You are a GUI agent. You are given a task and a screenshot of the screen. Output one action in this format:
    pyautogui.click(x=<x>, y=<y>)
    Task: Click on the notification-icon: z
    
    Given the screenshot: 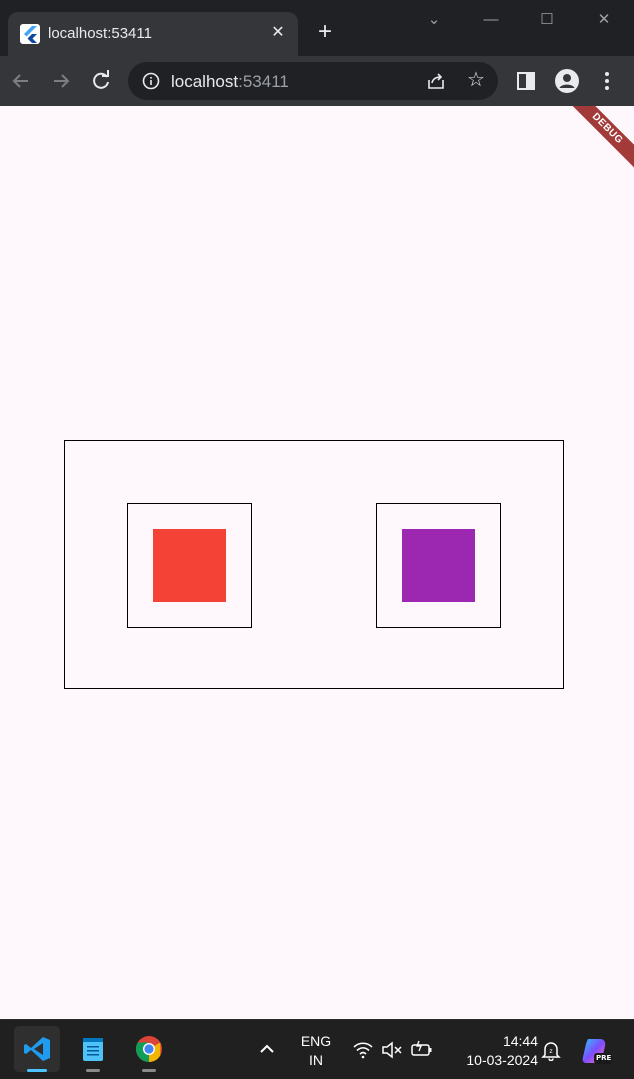 What is the action you would take?
    pyautogui.click(x=551, y=1050)
    